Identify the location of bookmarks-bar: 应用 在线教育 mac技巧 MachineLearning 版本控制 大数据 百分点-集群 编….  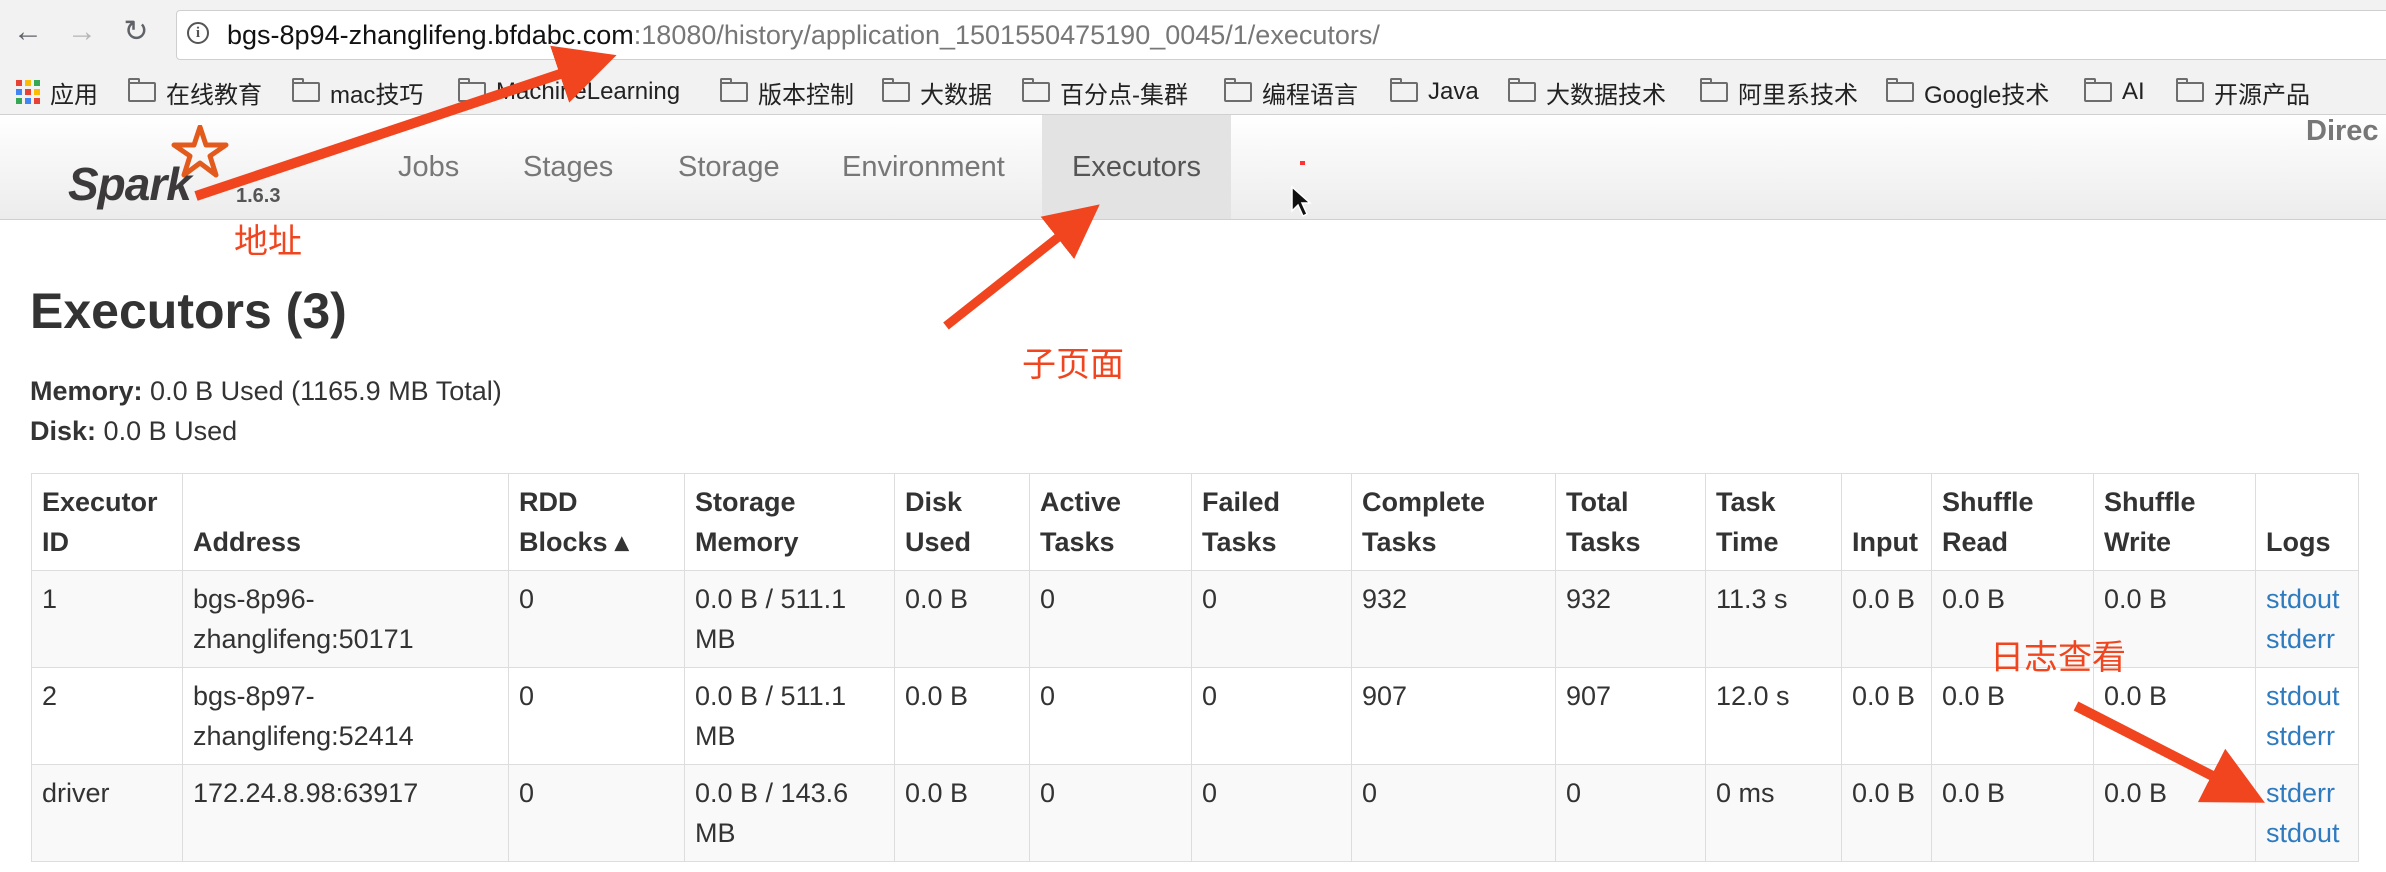
(1193, 92).